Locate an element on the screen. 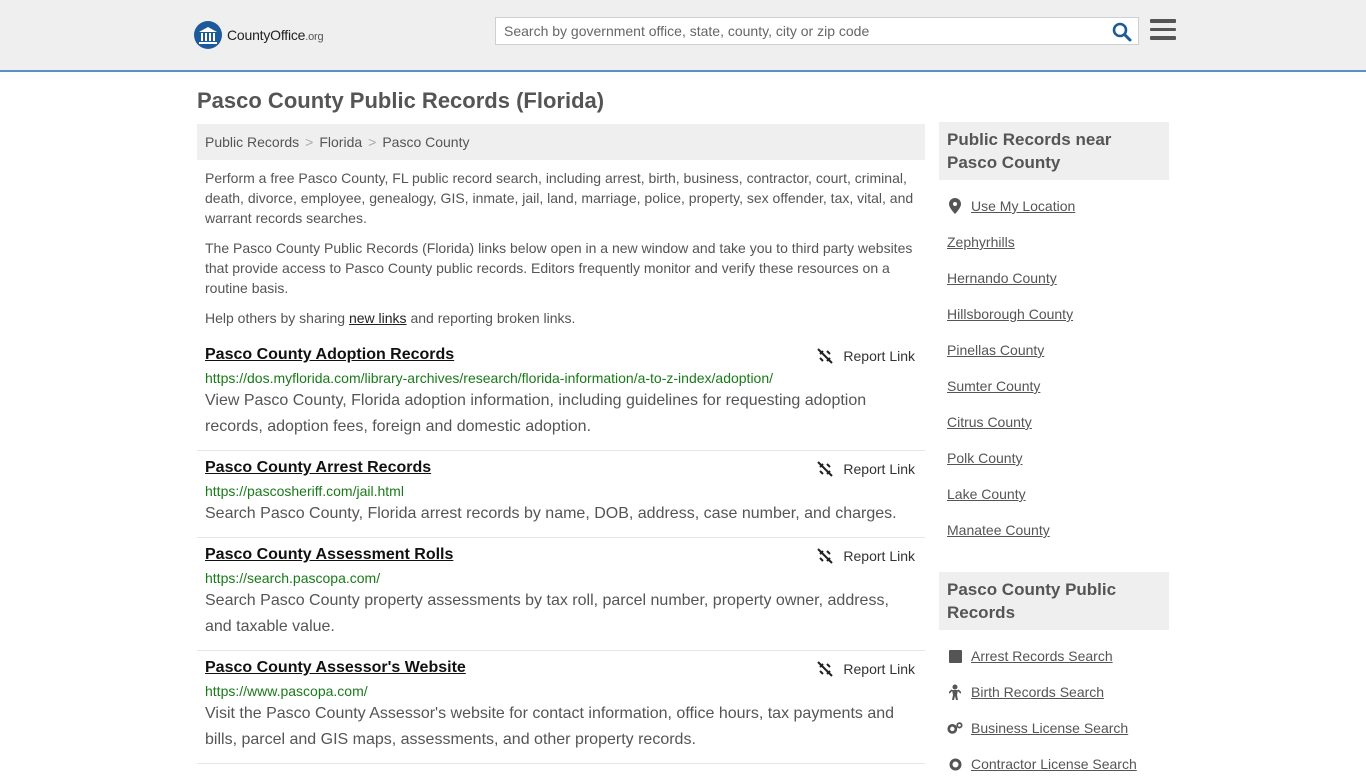  baby-icon is located at coordinates (955, 692).